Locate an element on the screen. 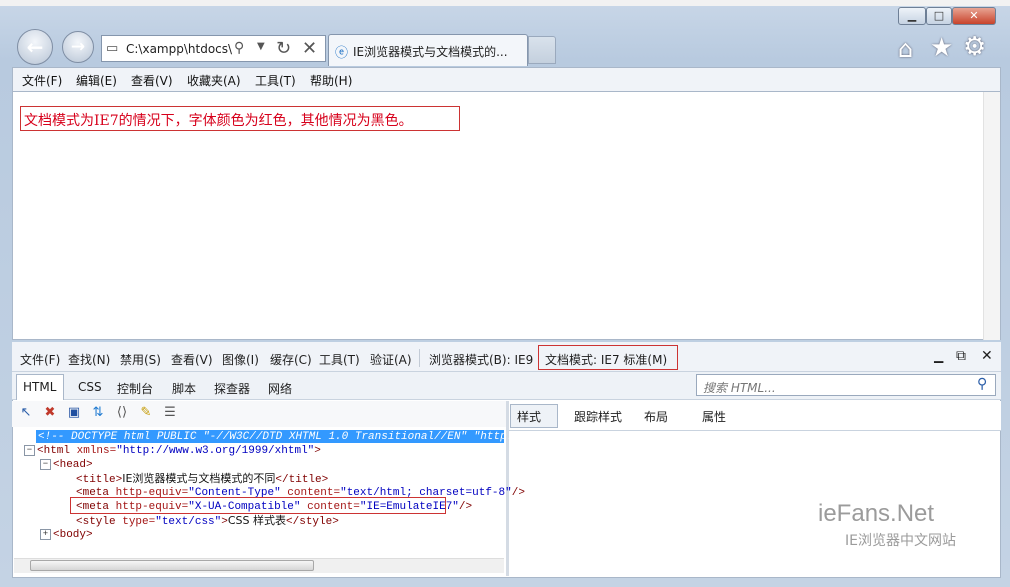 The width and height of the screenshot is (1010, 587). refresh-icon: ↻ is located at coordinates (283, 48).